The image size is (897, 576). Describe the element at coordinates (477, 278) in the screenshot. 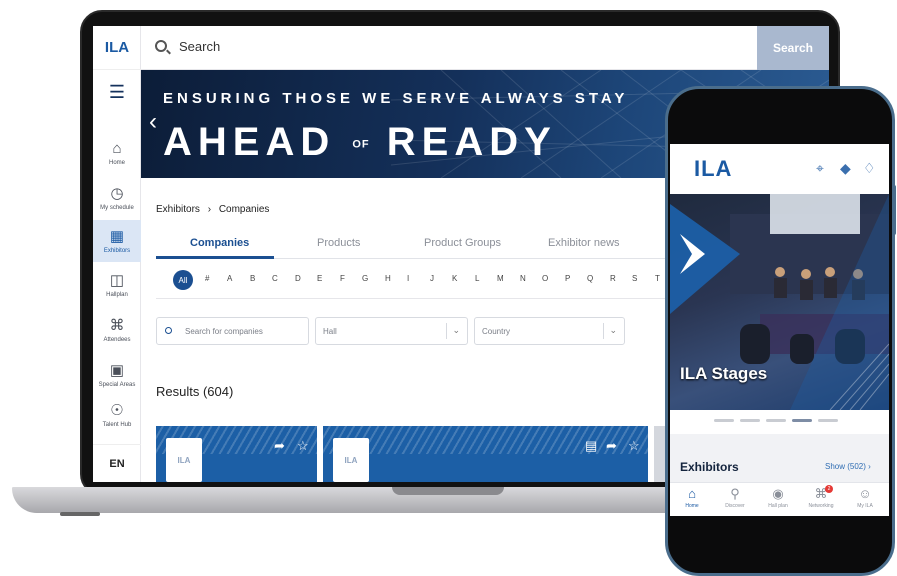

I see `letter-filter: L` at that location.